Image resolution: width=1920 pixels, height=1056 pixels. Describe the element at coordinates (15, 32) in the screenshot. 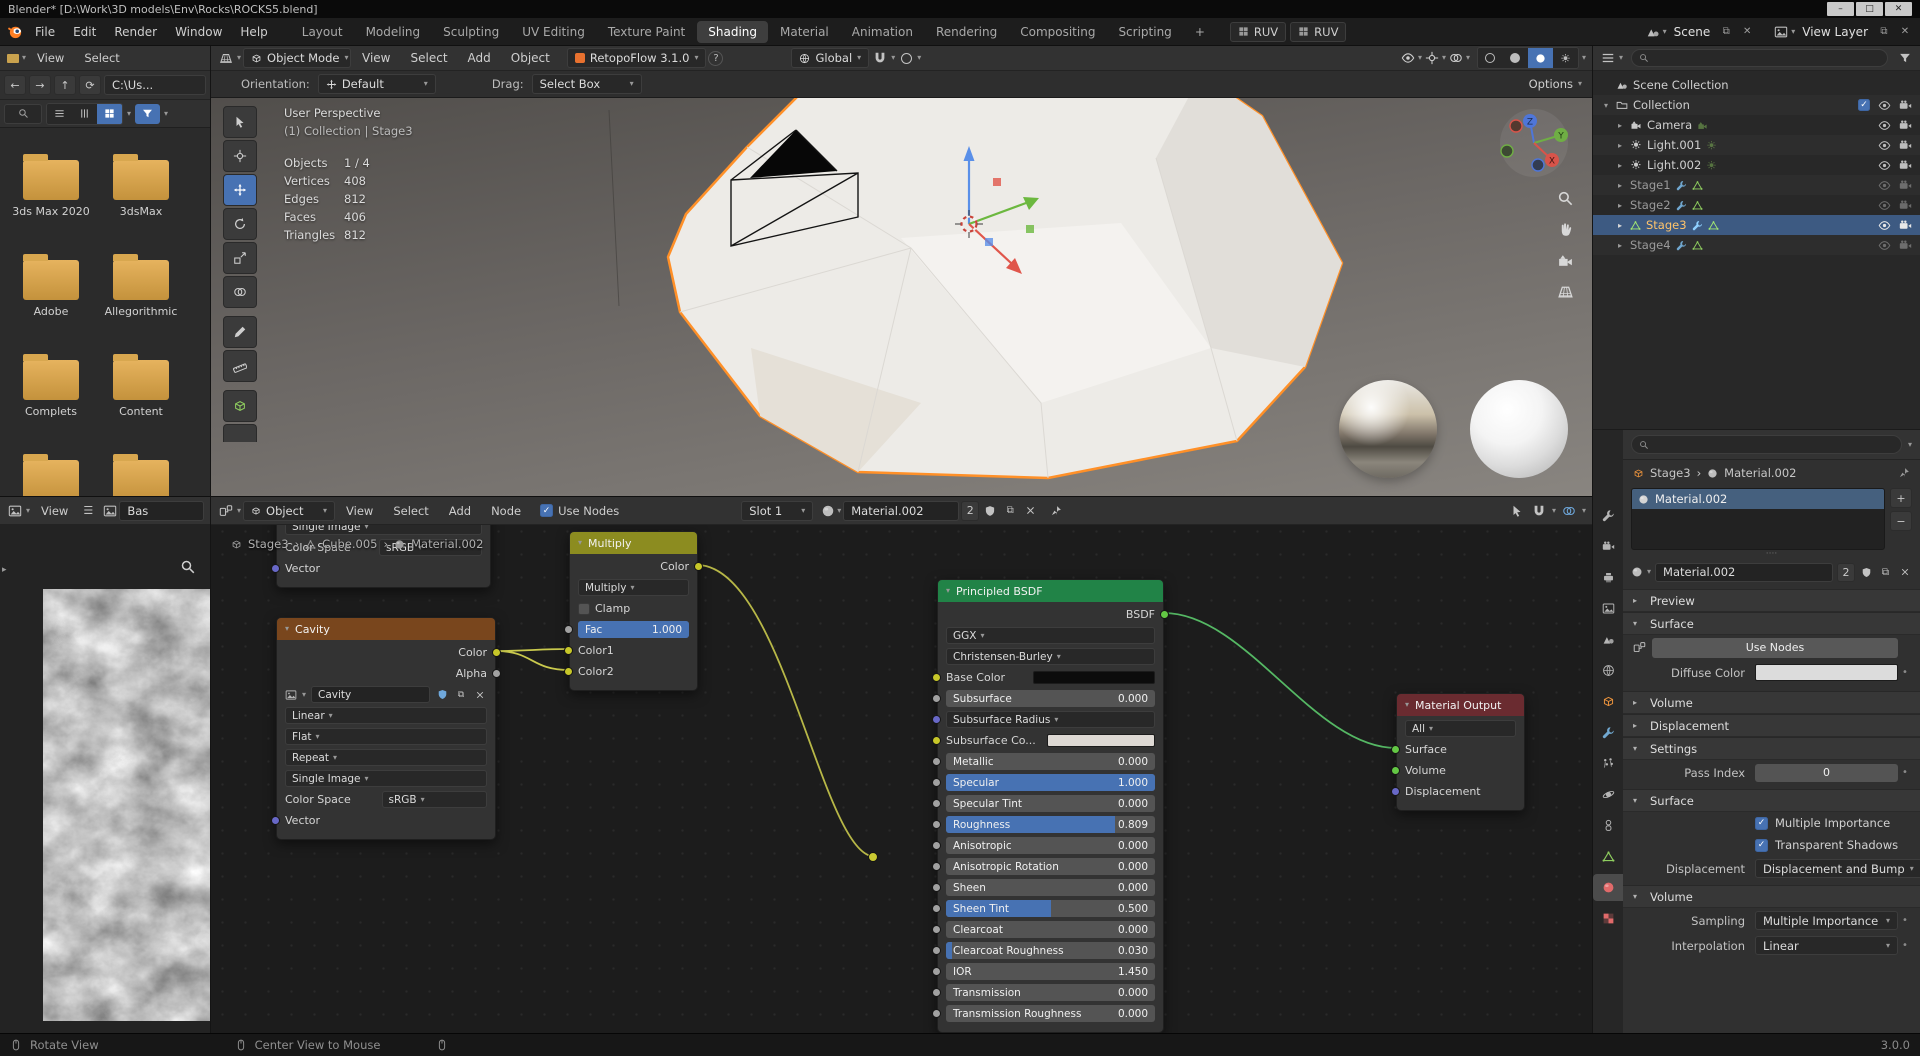

I see `blender-logo-icon` at that location.